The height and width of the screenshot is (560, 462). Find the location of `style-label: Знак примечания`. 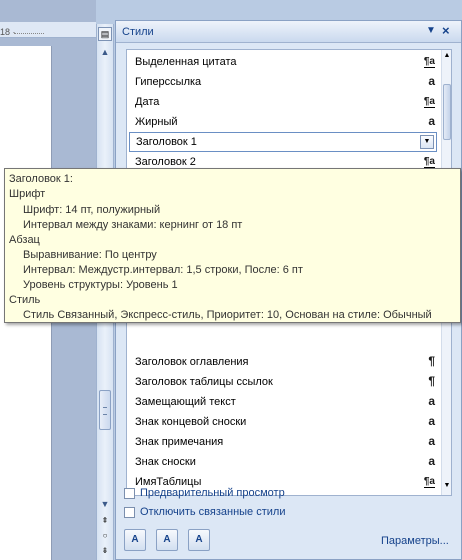

style-label: Знак примечания is located at coordinates (179, 442).